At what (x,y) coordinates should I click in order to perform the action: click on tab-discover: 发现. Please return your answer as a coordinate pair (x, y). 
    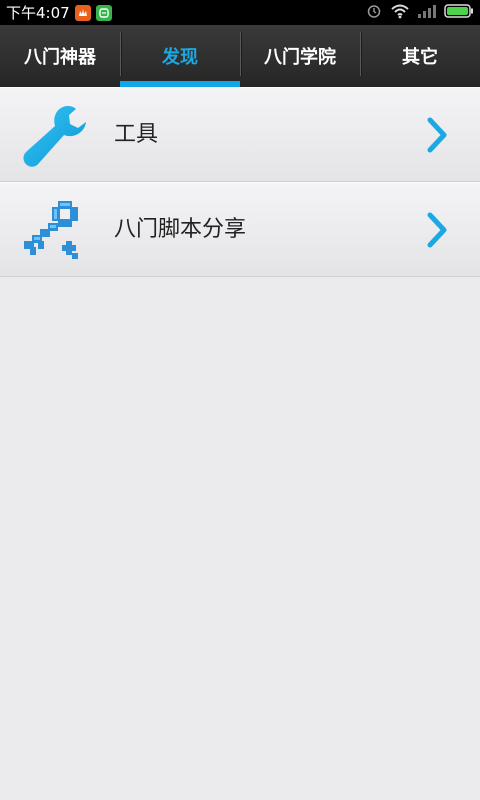
    Looking at the image, I should click on (180, 56).